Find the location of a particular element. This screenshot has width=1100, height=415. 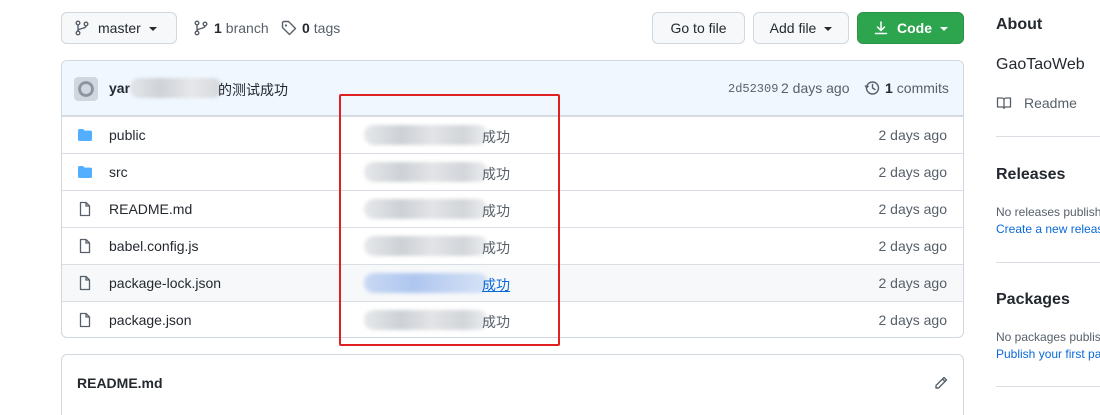

branch-count: 1 is located at coordinates (218, 28).